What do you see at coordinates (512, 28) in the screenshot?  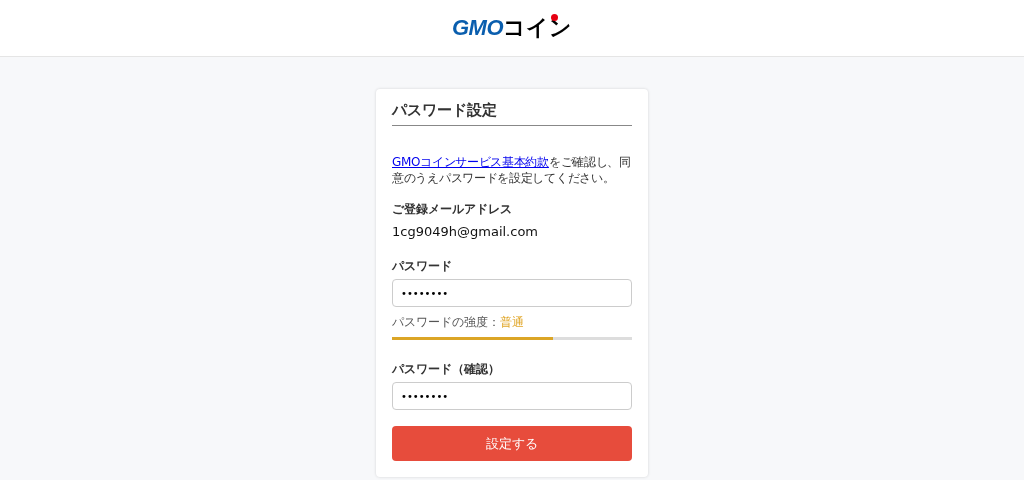 I see `logo: GMOコイン` at bounding box center [512, 28].